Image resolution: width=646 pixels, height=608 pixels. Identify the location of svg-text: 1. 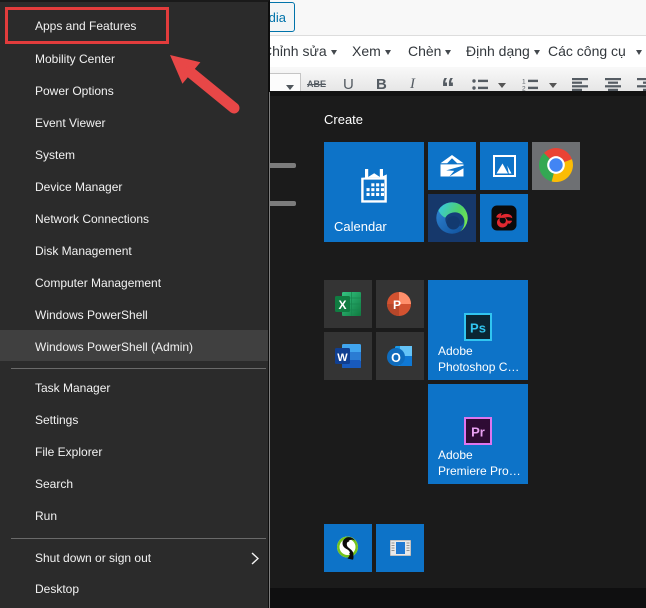
(524, 82).